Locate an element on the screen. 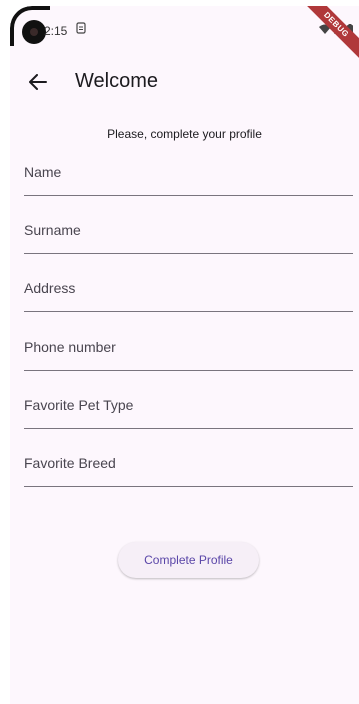  surname-field is located at coordinates (188, 230).